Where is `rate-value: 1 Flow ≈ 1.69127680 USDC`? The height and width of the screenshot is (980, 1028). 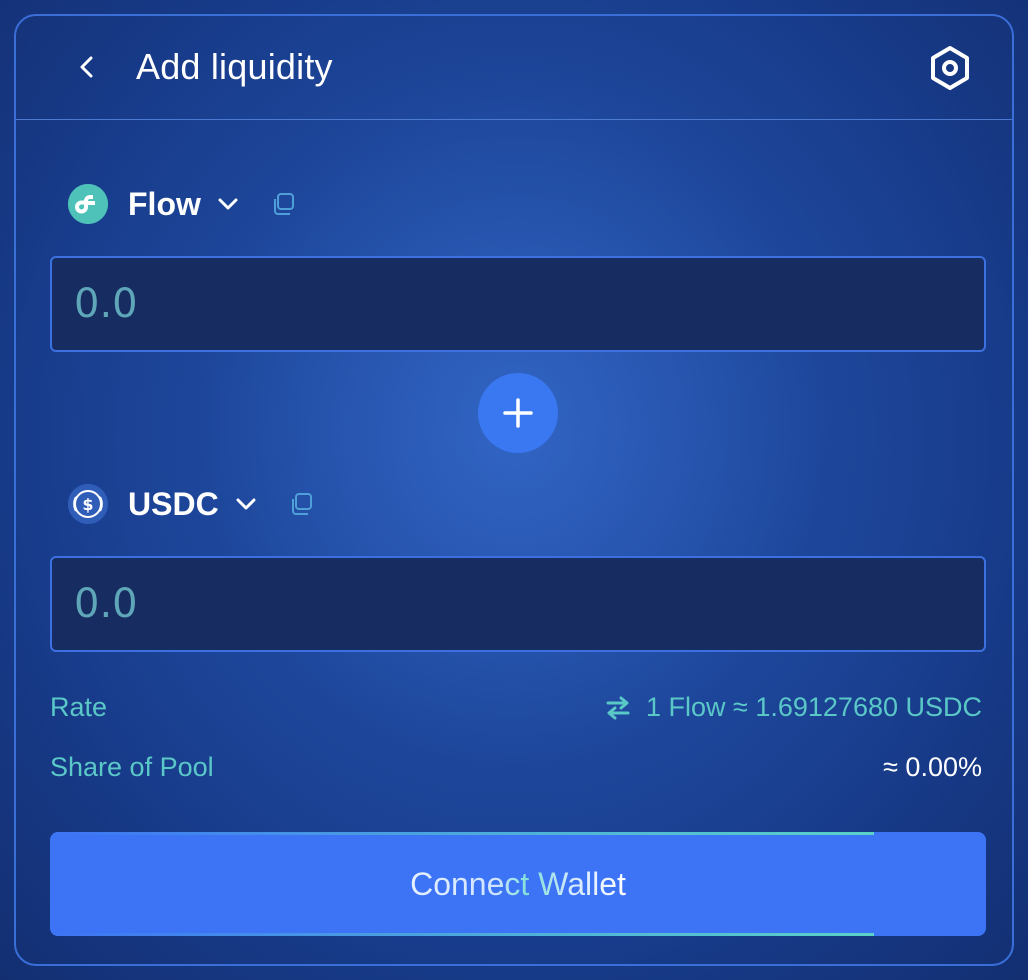
rate-value: 1 Flow ≈ 1.69127680 USDC is located at coordinates (814, 707).